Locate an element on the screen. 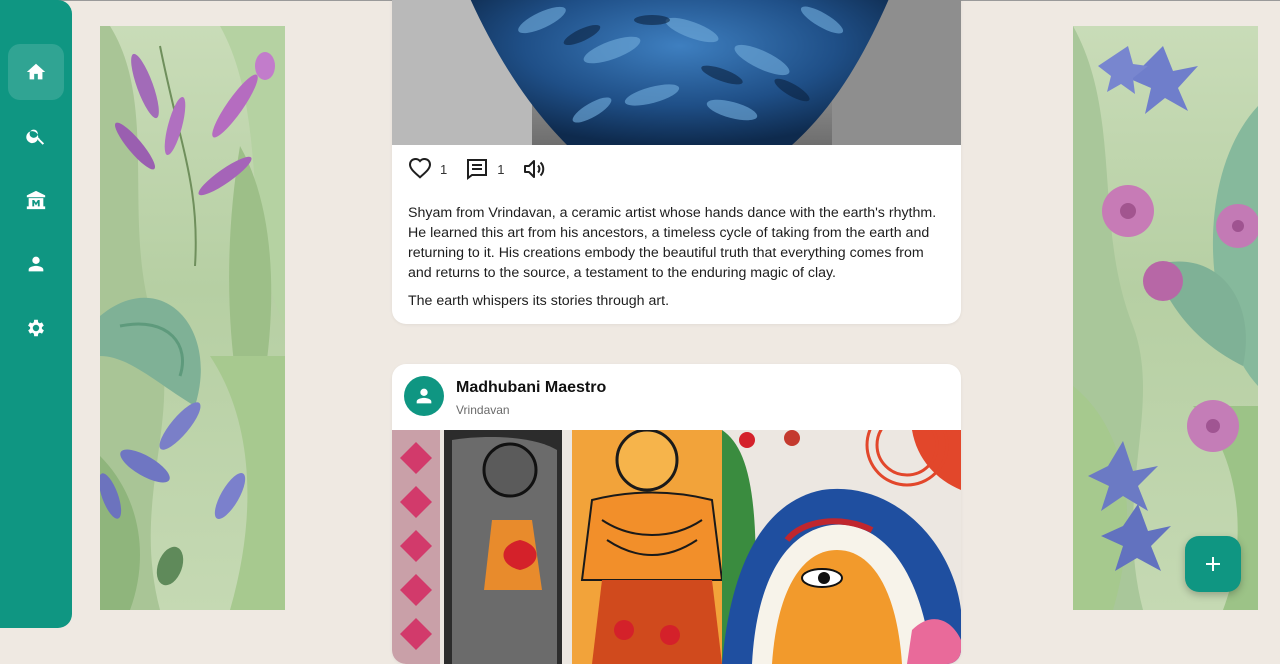  add-icon is located at coordinates (1213, 564).